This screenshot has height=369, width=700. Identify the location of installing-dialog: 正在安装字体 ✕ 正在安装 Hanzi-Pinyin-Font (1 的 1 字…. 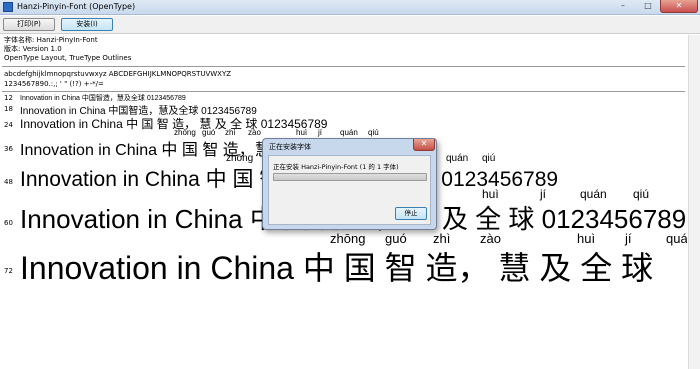
(349, 184).